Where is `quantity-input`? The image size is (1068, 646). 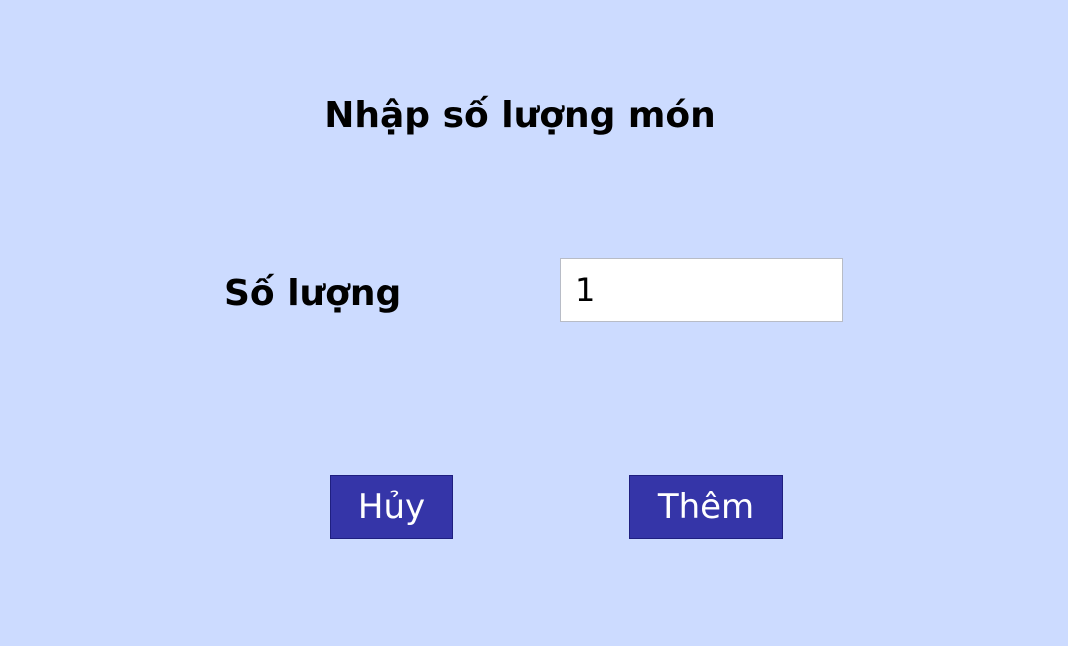 quantity-input is located at coordinates (701, 290).